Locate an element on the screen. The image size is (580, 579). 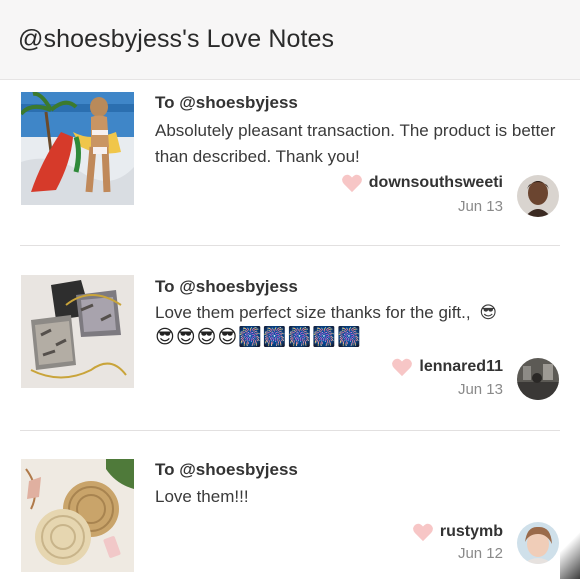
emoji-row: 😎 😎 😎 😎 🎆 🎆 🎆 🎆 🎆 is located at coordinates (258, 338).